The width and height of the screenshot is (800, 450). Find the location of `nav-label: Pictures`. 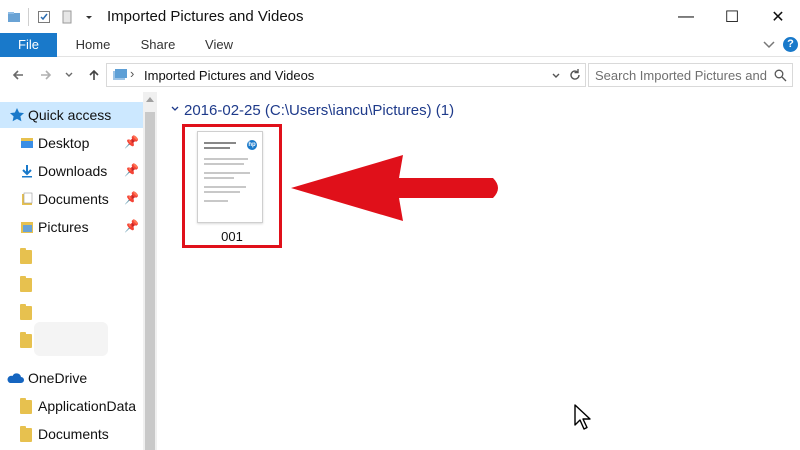

nav-label: Pictures is located at coordinates (63, 227).